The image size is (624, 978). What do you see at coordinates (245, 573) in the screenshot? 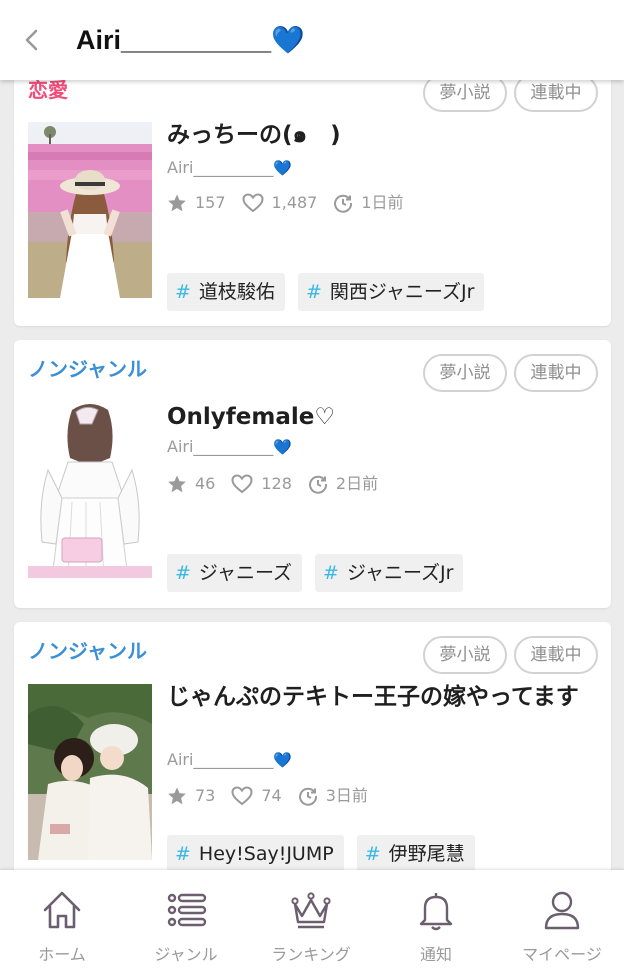
I see `tag-label: ジャニーズ` at bounding box center [245, 573].